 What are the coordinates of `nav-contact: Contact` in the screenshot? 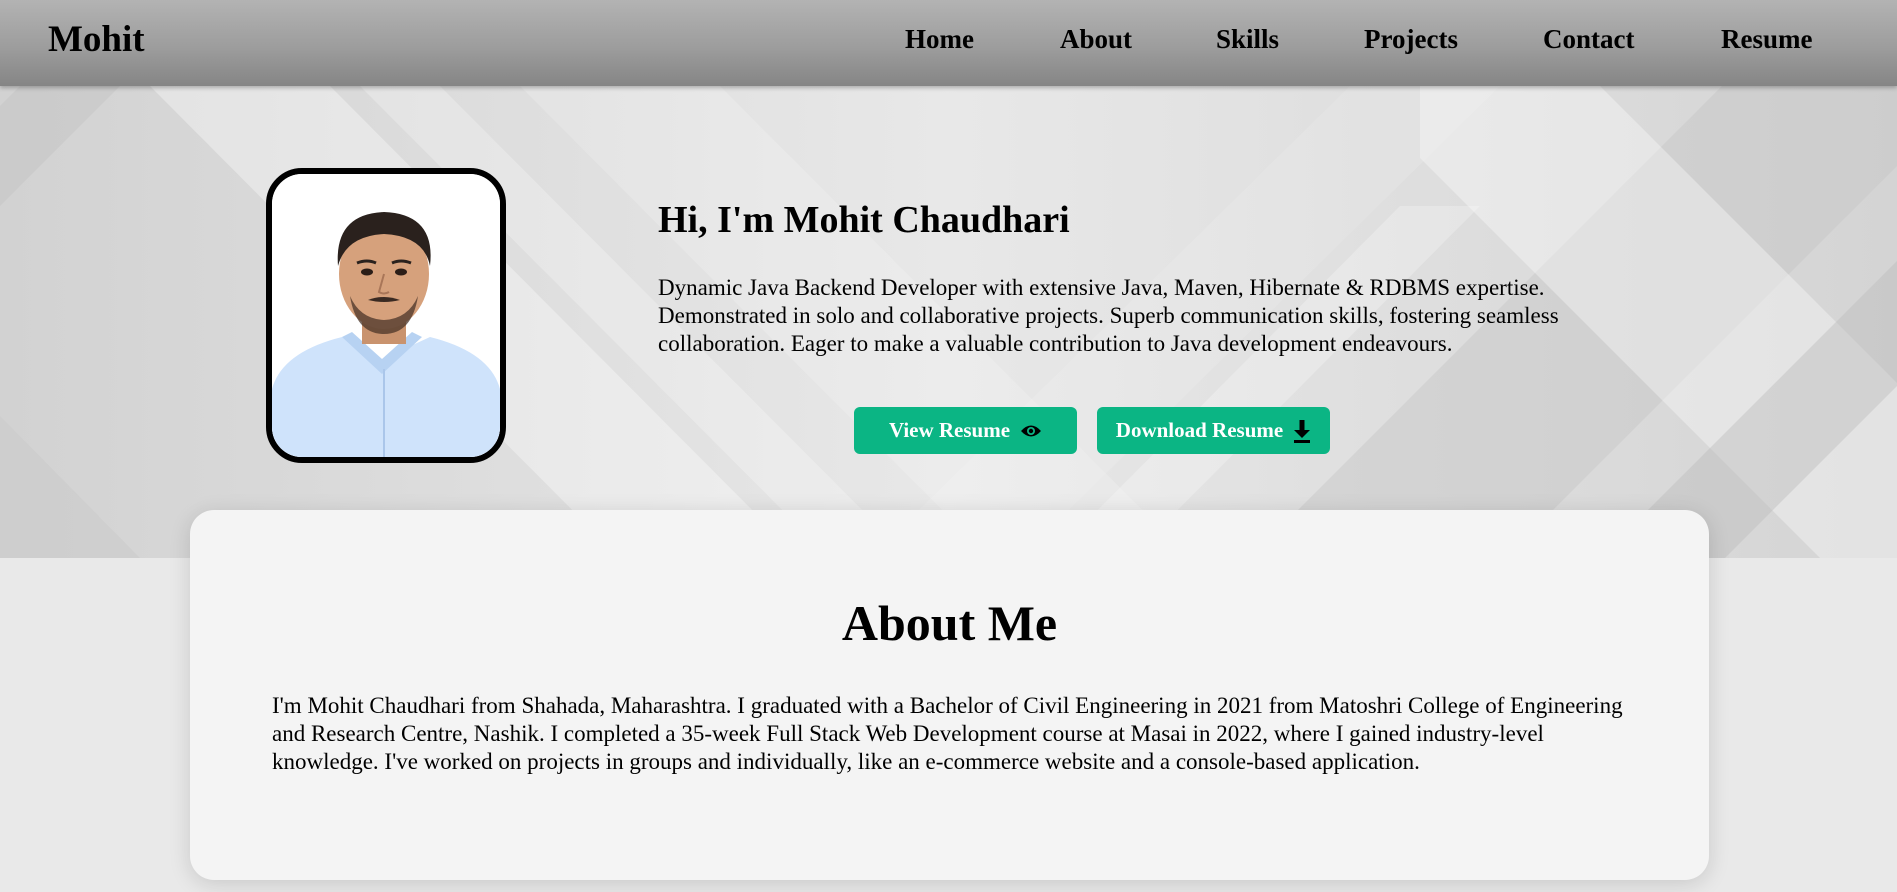 It's located at (1588, 39).